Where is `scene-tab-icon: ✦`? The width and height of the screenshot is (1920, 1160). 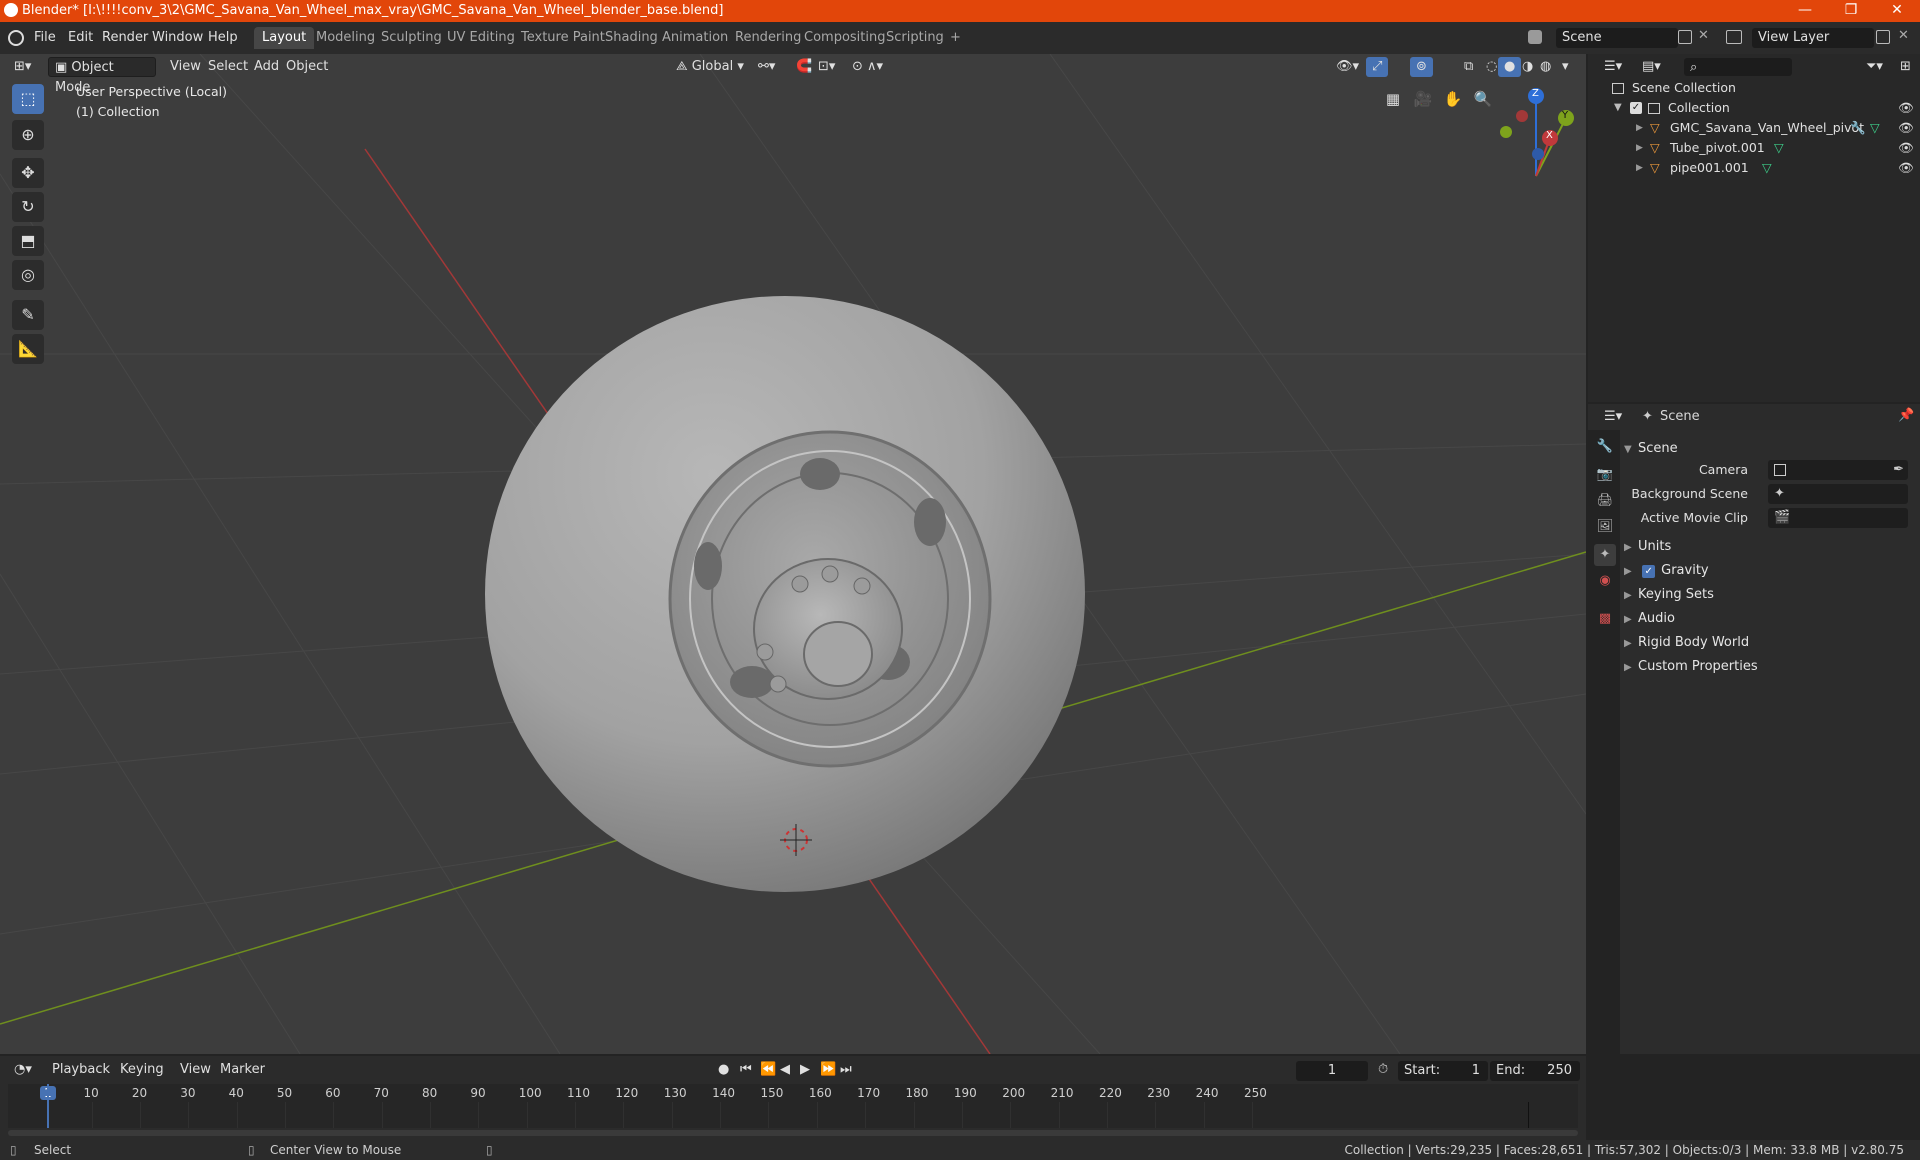 scene-tab-icon: ✦ is located at coordinates (1605, 555).